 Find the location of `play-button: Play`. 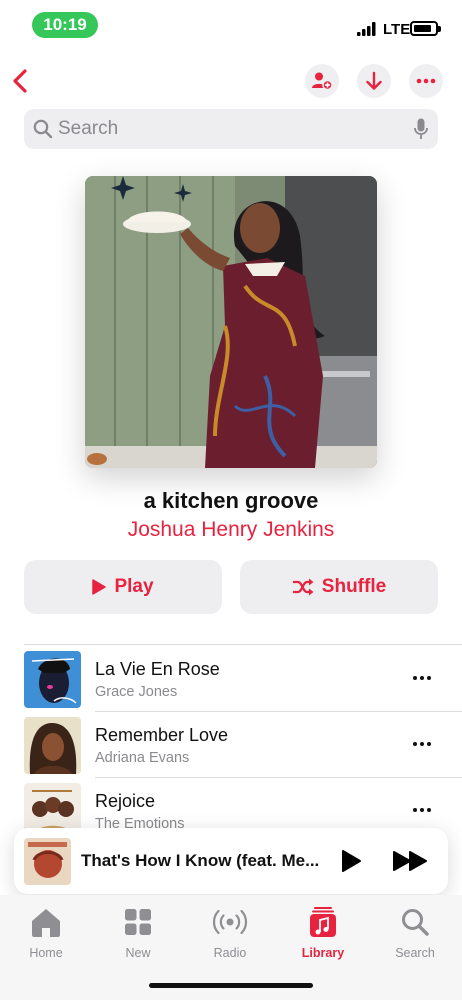

play-button: Play is located at coordinates (123, 587).